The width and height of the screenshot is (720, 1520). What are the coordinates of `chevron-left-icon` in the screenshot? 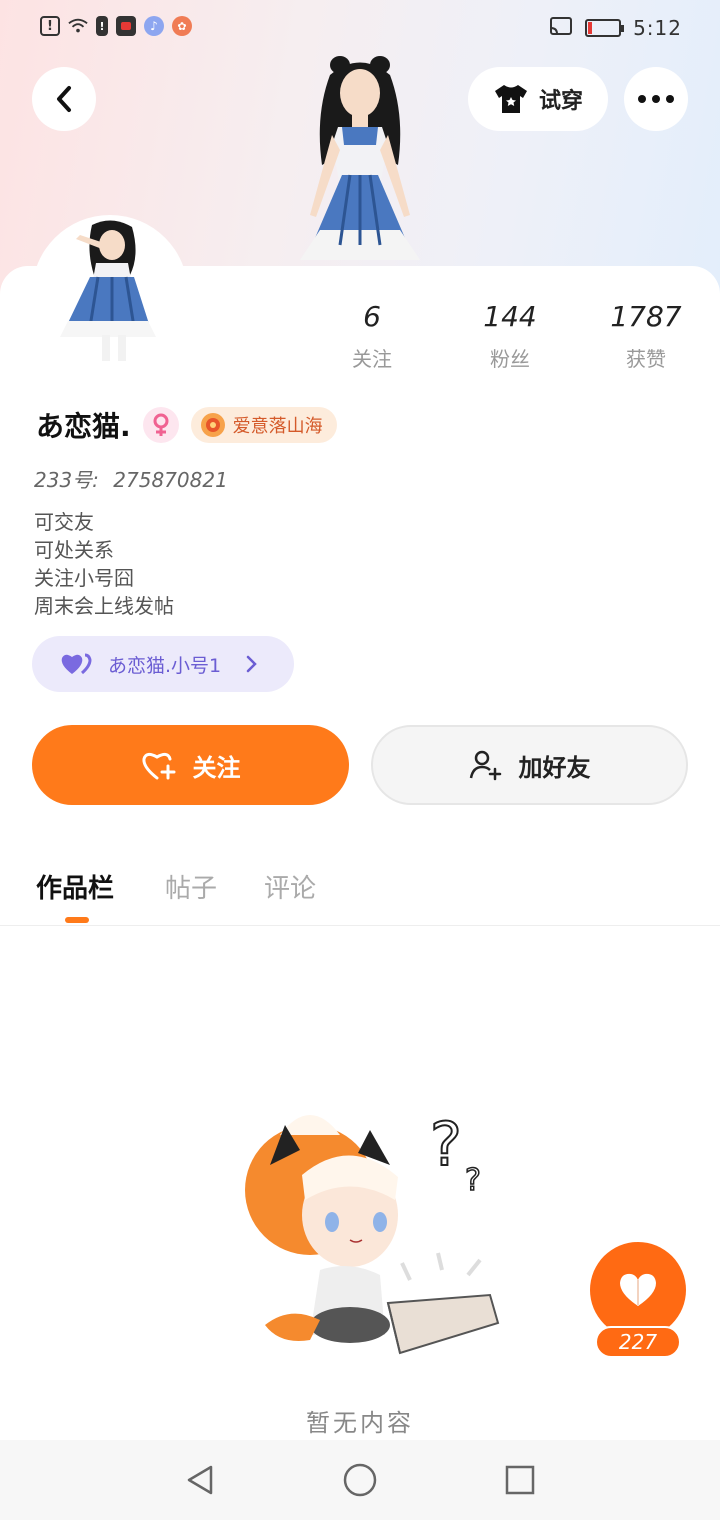 It's located at (64, 99).